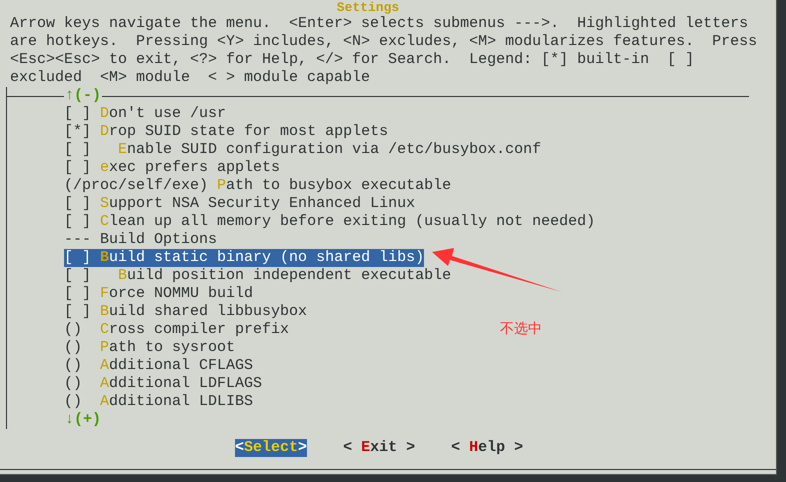 The width and height of the screenshot is (786, 482). What do you see at coordinates (258, 276) in the screenshot?
I see `menu-item: [ ] Build position independent executable` at bounding box center [258, 276].